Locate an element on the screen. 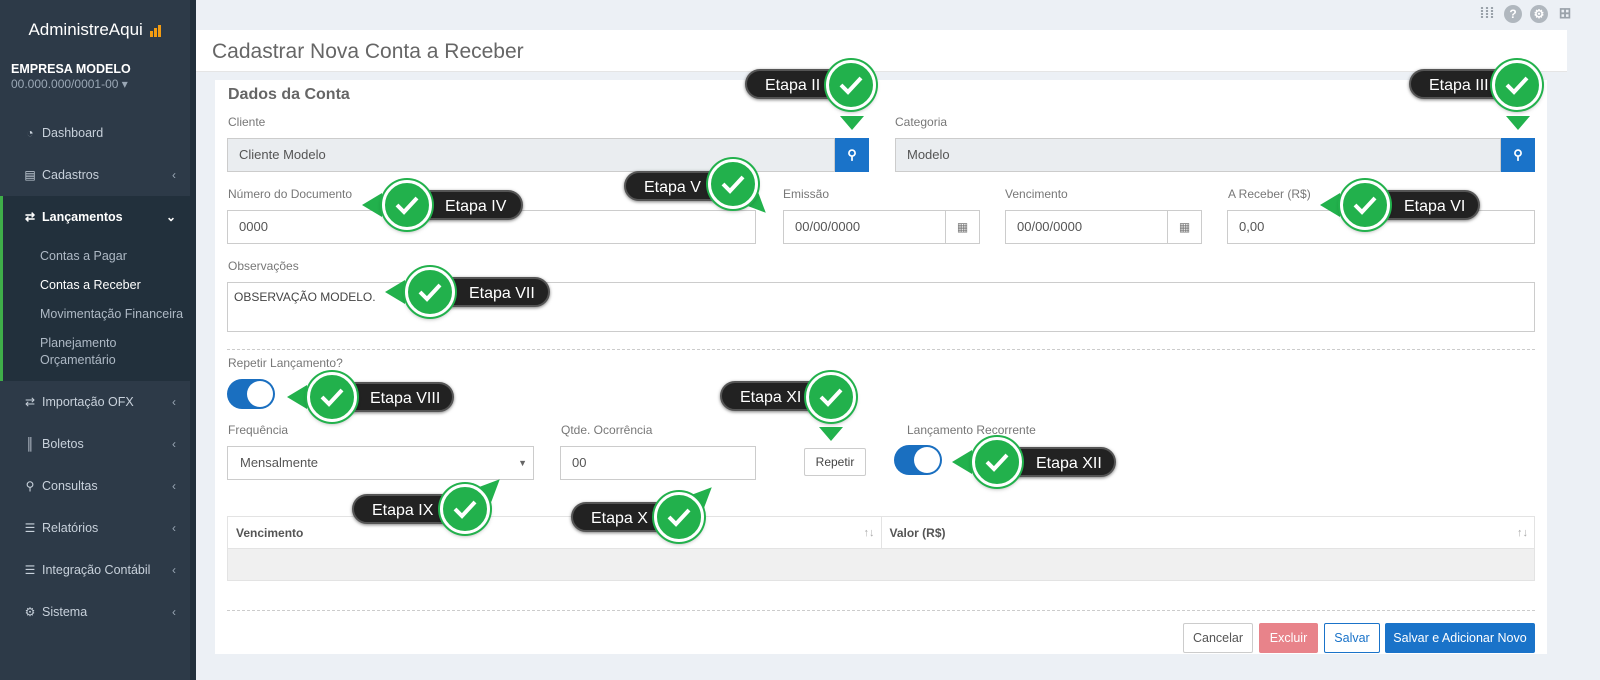  sidebar-item-label: Importação OFX is located at coordinates (88, 402).